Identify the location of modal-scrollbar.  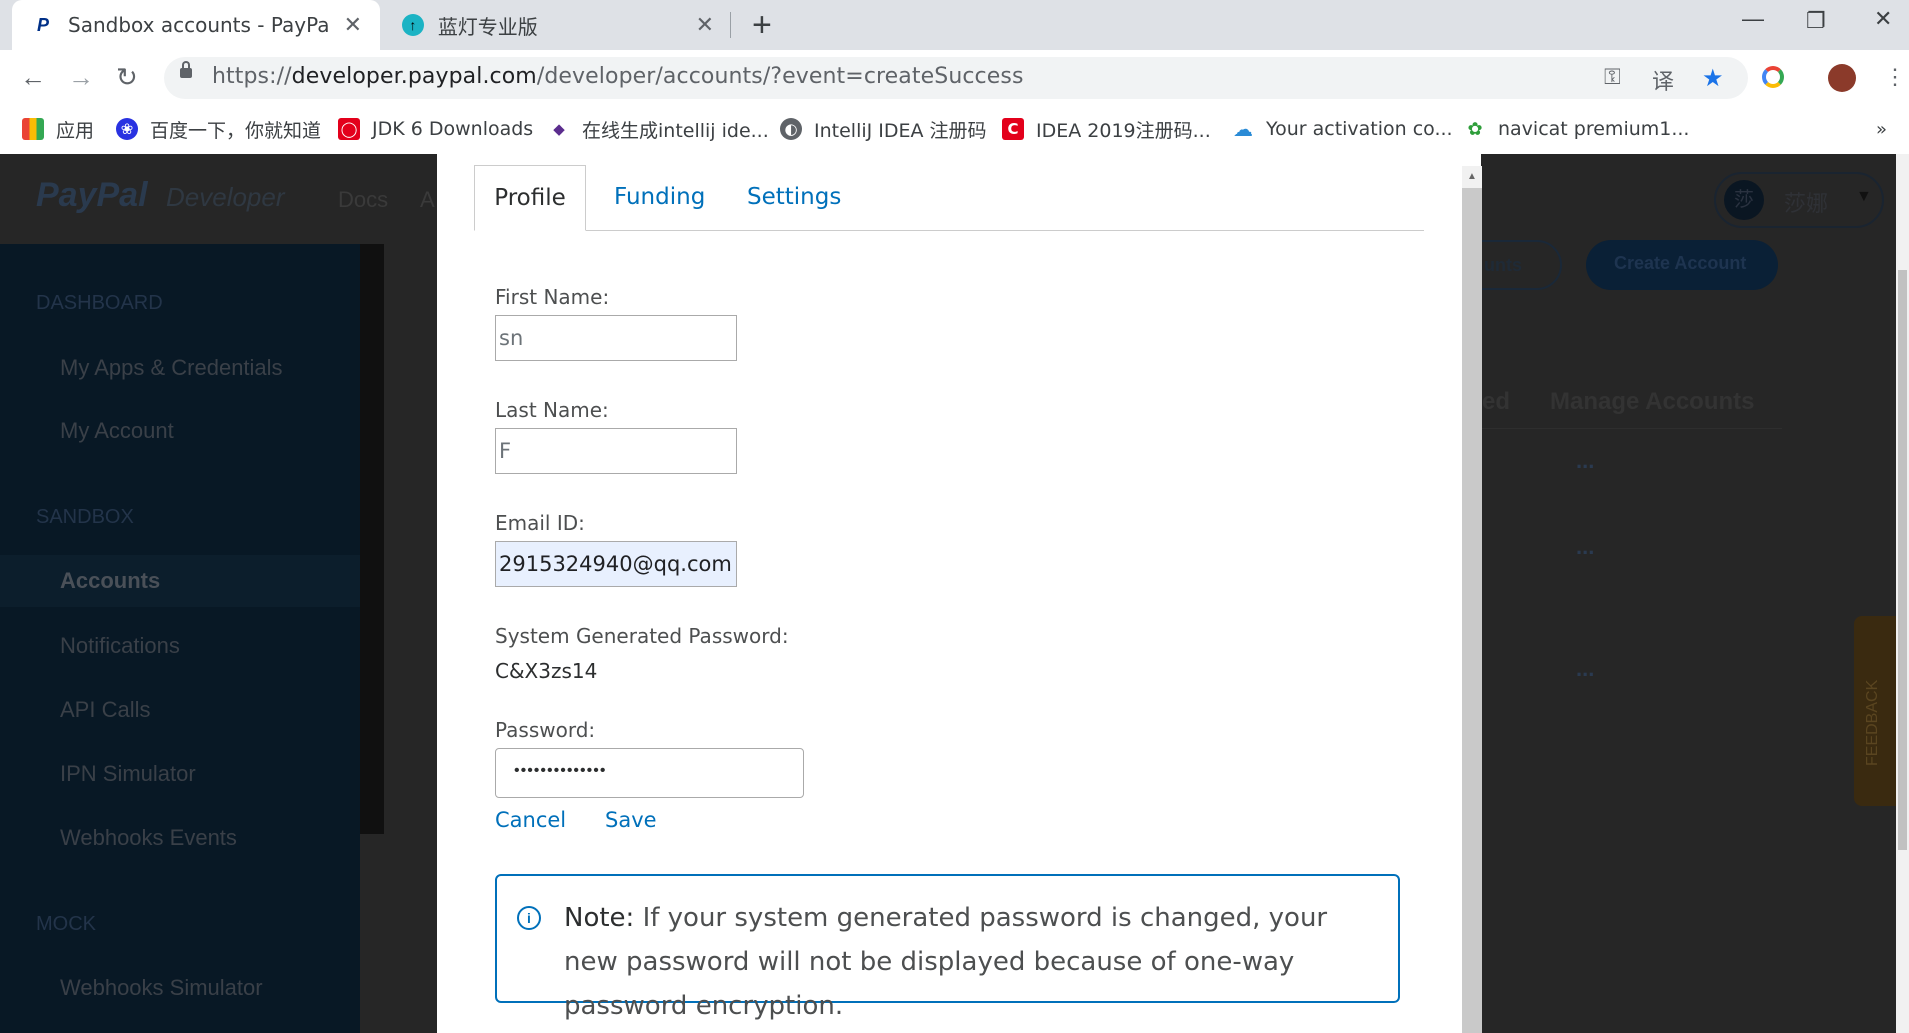
(1472, 599).